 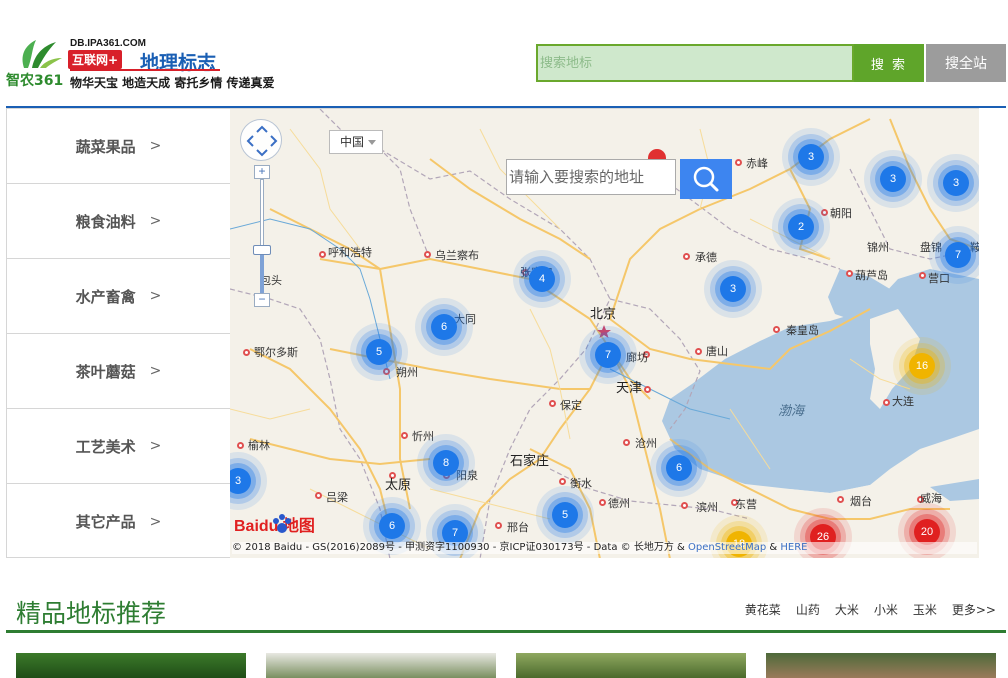 What do you see at coordinates (793, 547) in the screenshot?
I see `here-link: HERE` at bounding box center [793, 547].